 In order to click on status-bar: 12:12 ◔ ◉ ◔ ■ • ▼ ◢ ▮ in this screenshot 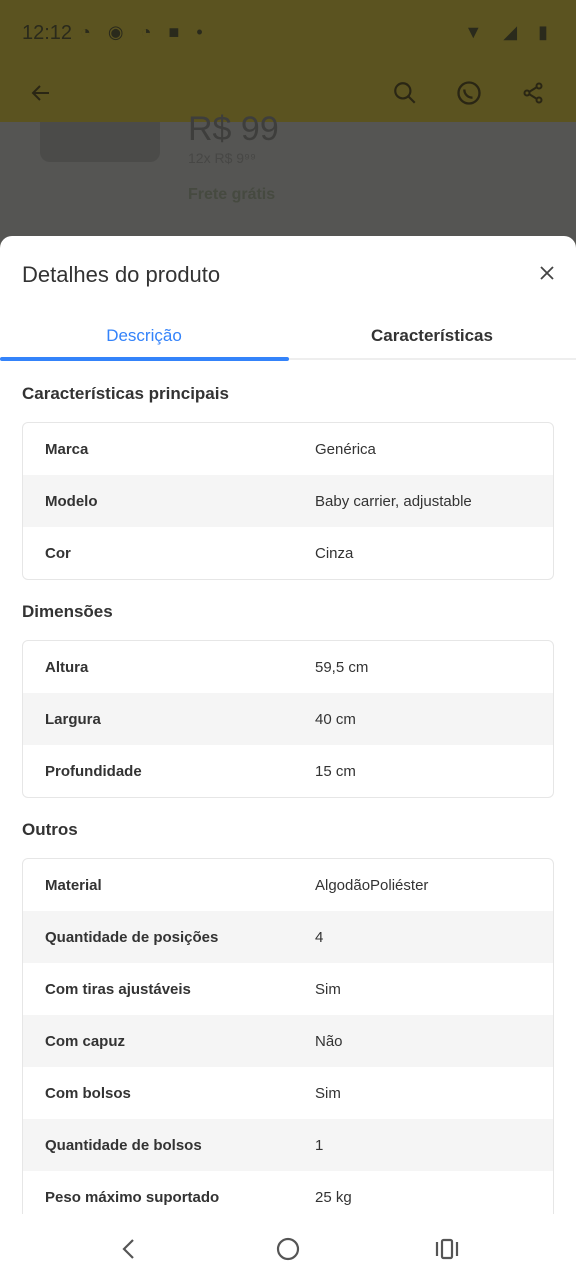, I will do `click(288, 32)`.